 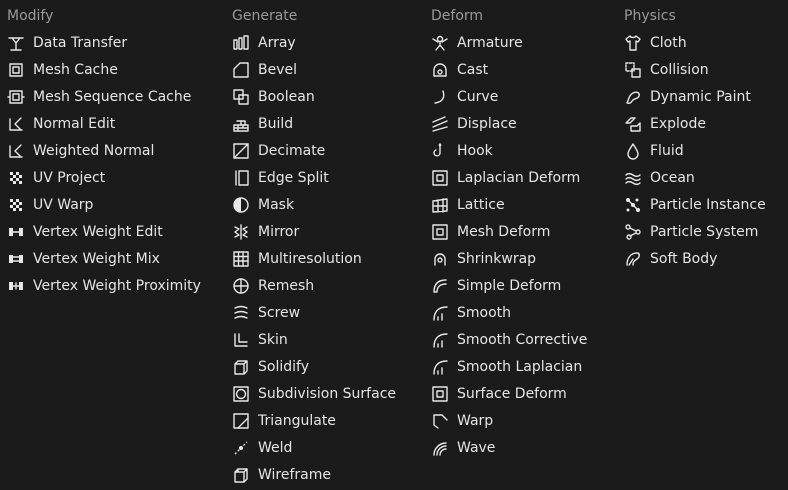 I want to click on menu-item-build: Build, so click(x=262, y=123).